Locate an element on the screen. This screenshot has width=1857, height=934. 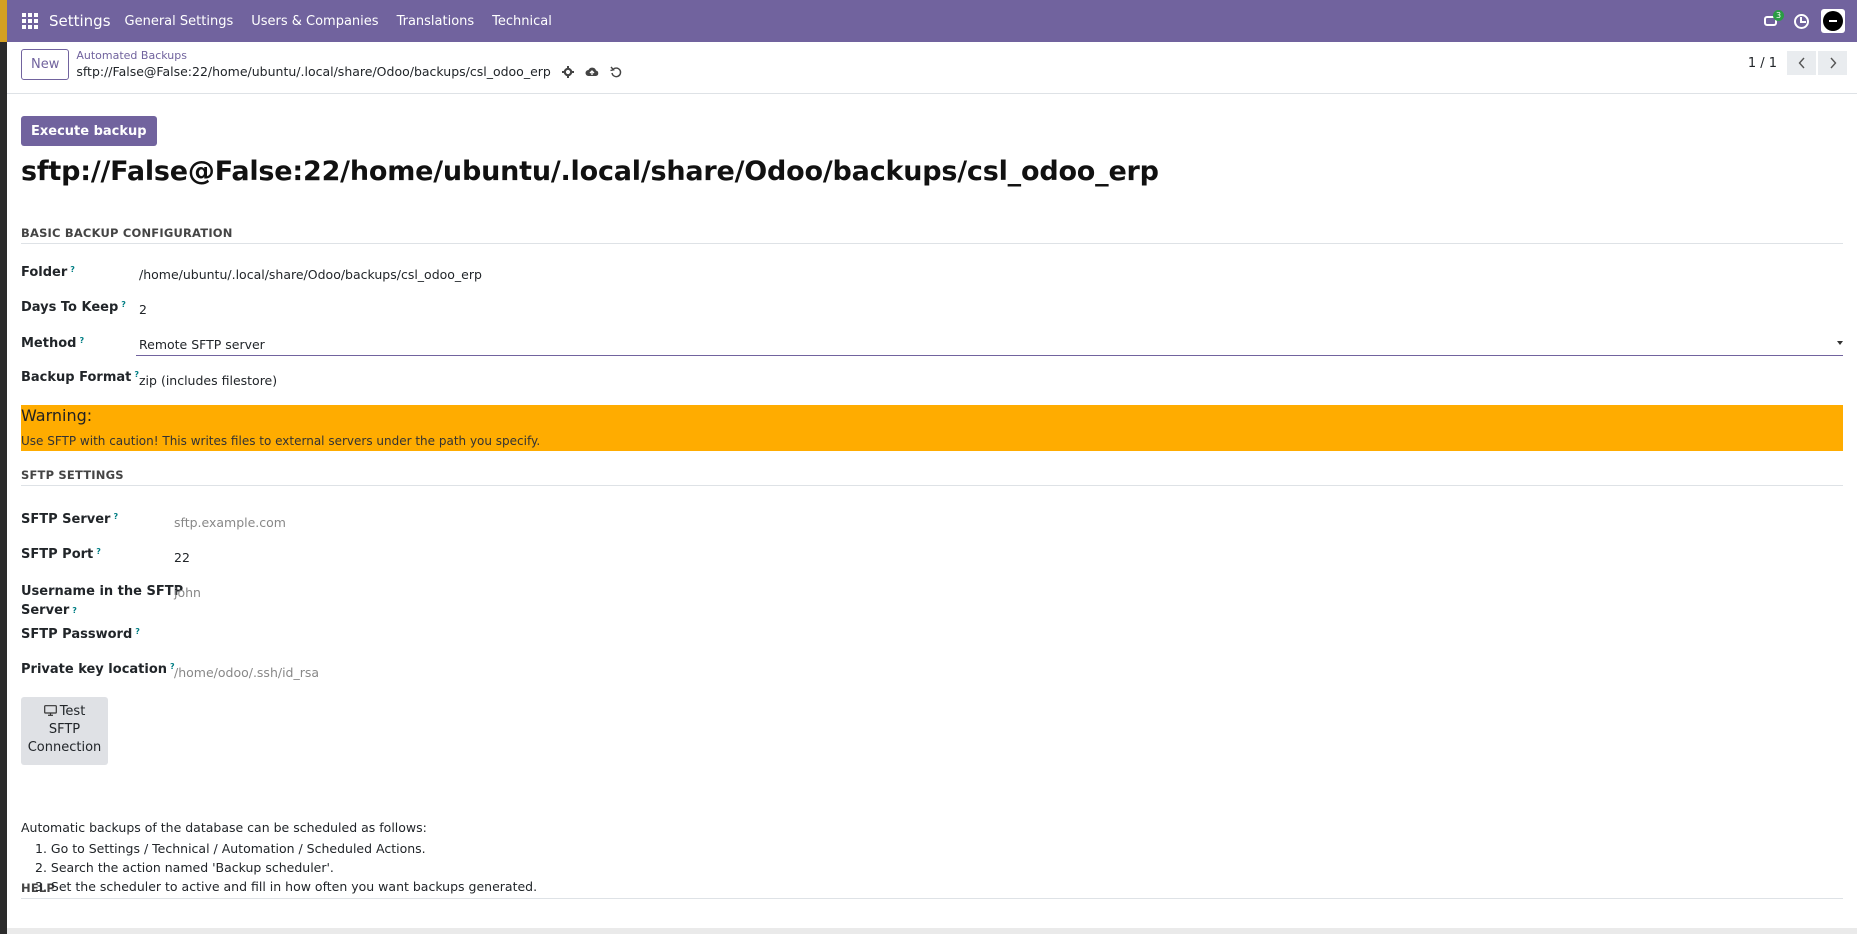
sftp-port-label: SFTP Port? is located at coordinates (61, 554).